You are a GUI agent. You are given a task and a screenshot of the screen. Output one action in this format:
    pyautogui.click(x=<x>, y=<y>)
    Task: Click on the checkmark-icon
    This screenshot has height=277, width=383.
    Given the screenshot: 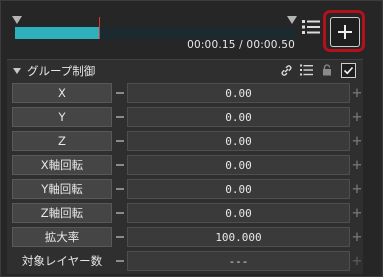 What is the action you would take?
    pyautogui.click(x=348, y=70)
    